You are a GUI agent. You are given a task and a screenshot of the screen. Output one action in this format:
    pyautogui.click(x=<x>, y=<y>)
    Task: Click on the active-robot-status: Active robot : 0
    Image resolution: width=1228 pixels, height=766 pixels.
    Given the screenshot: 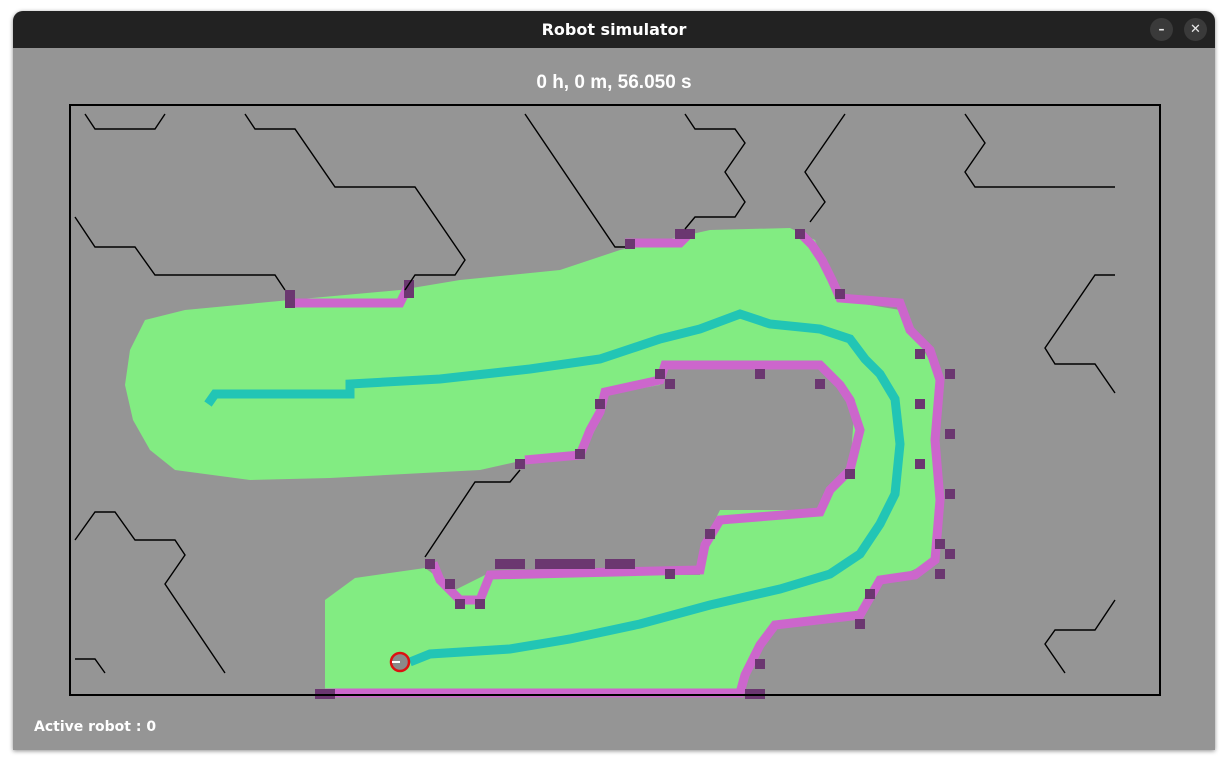 What is the action you would take?
    pyautogui.click(x=95, y=727)
    